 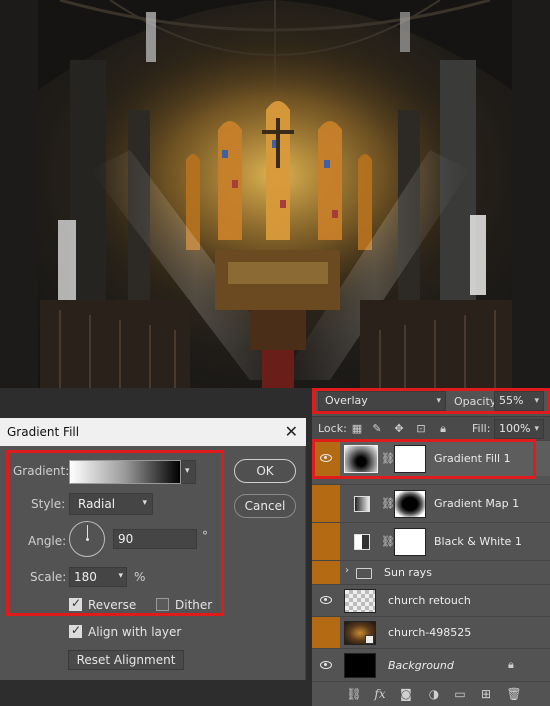 I want to click on style-select: Radial ▾, so click(x=111, y=504).